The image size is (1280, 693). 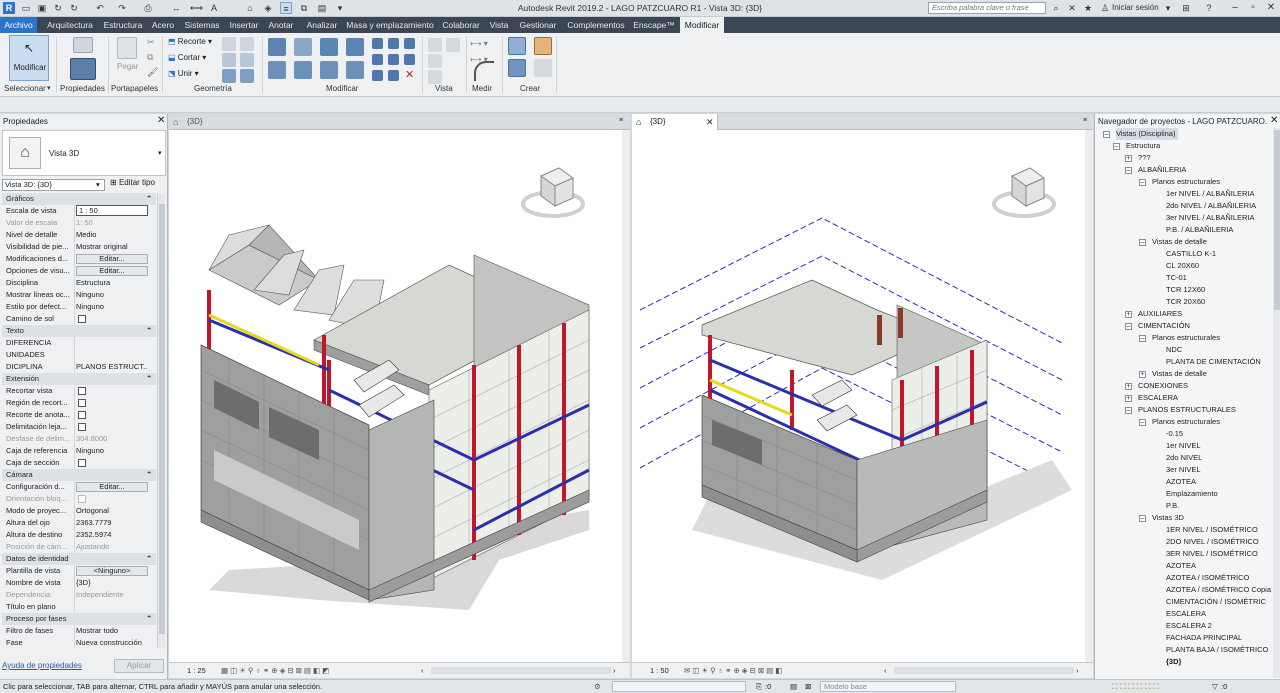 I want to click on view1-vscrollbar, so click(x=626, y=396).